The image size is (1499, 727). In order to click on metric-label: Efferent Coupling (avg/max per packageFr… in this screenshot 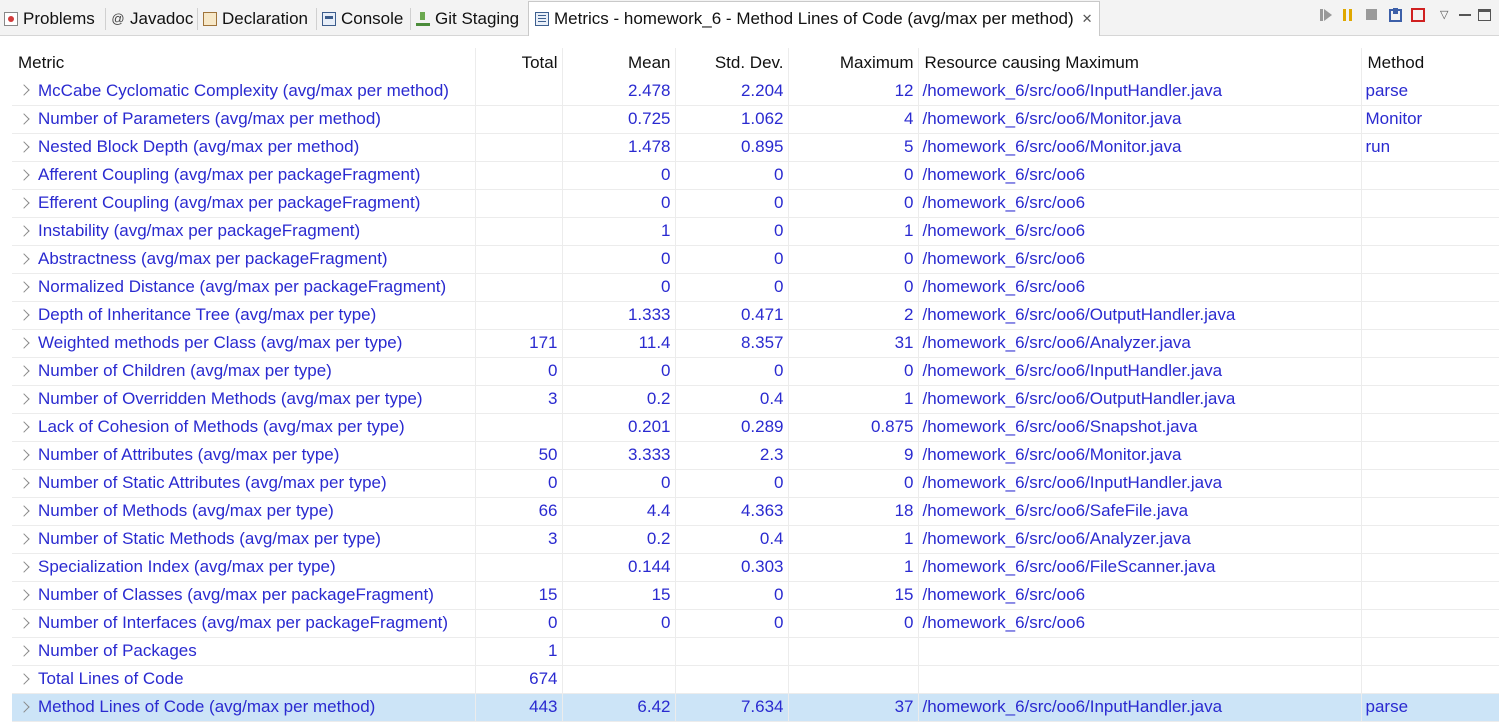, I will do `click(229, 202)`.